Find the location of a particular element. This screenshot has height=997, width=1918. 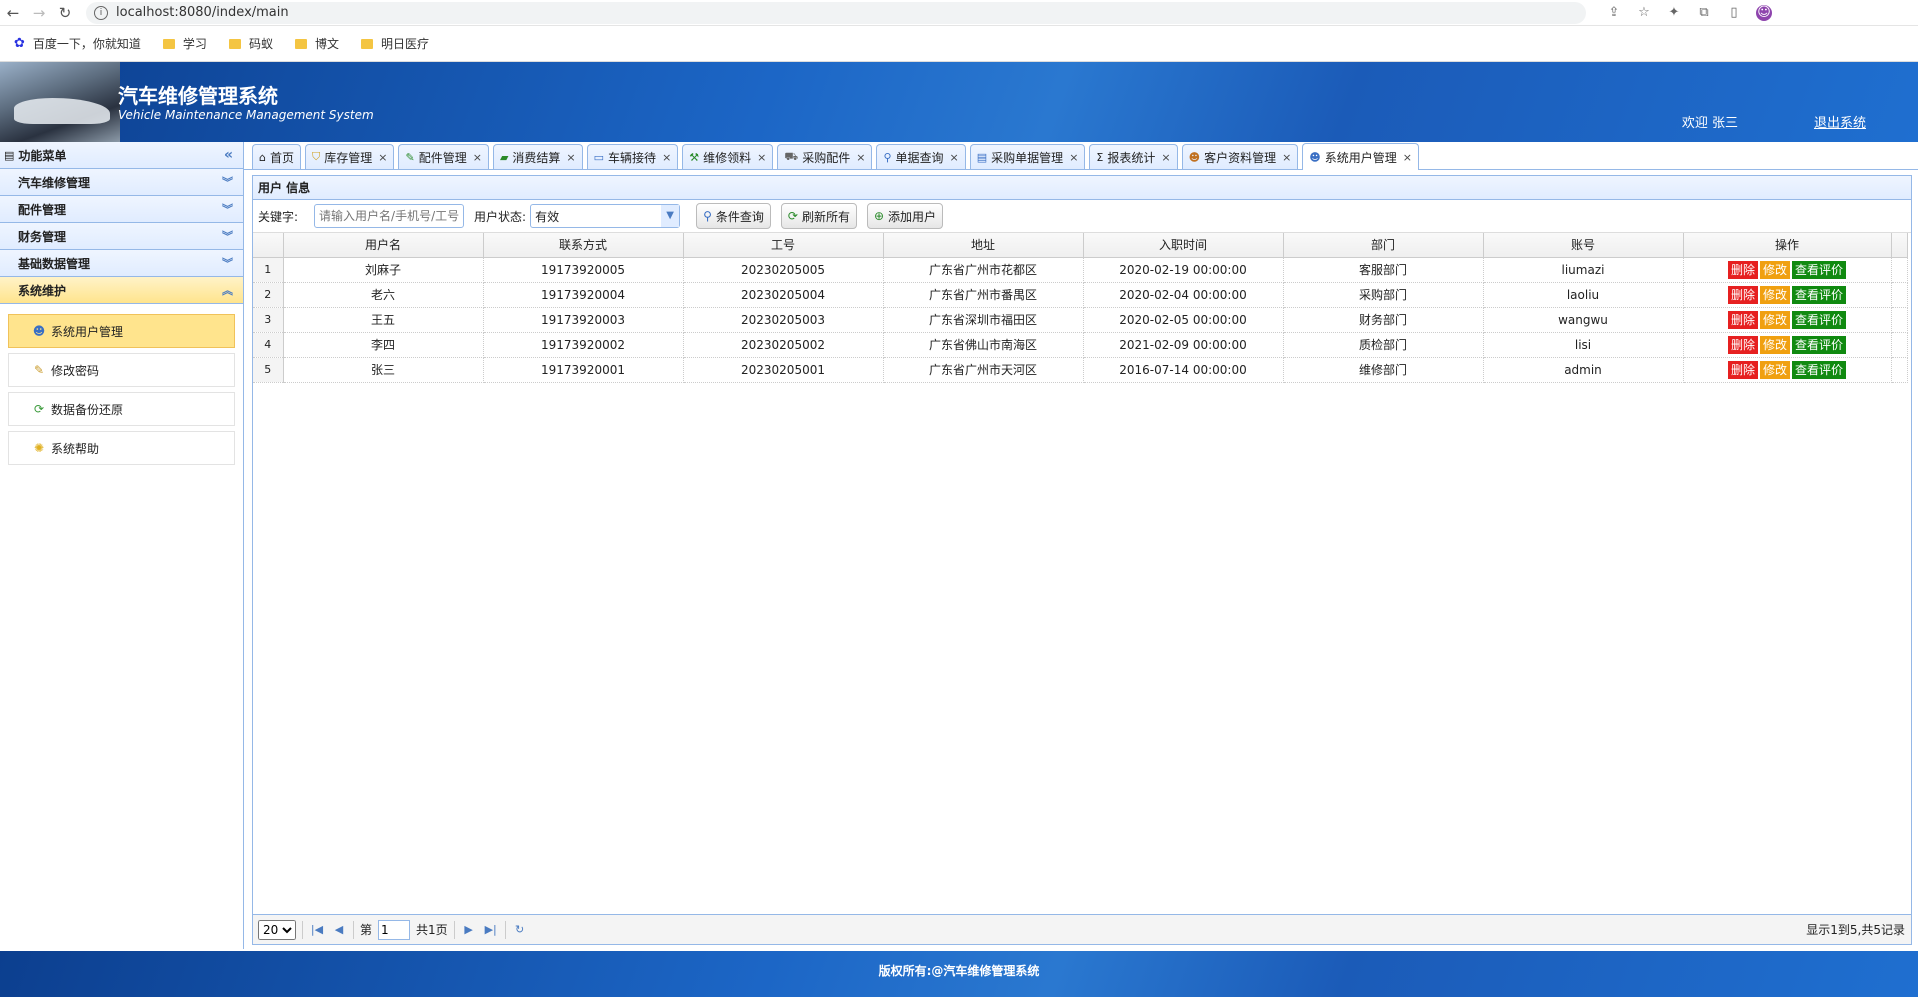

bookmark-folder: 明日医疗 is located at coordinates (394, 43).